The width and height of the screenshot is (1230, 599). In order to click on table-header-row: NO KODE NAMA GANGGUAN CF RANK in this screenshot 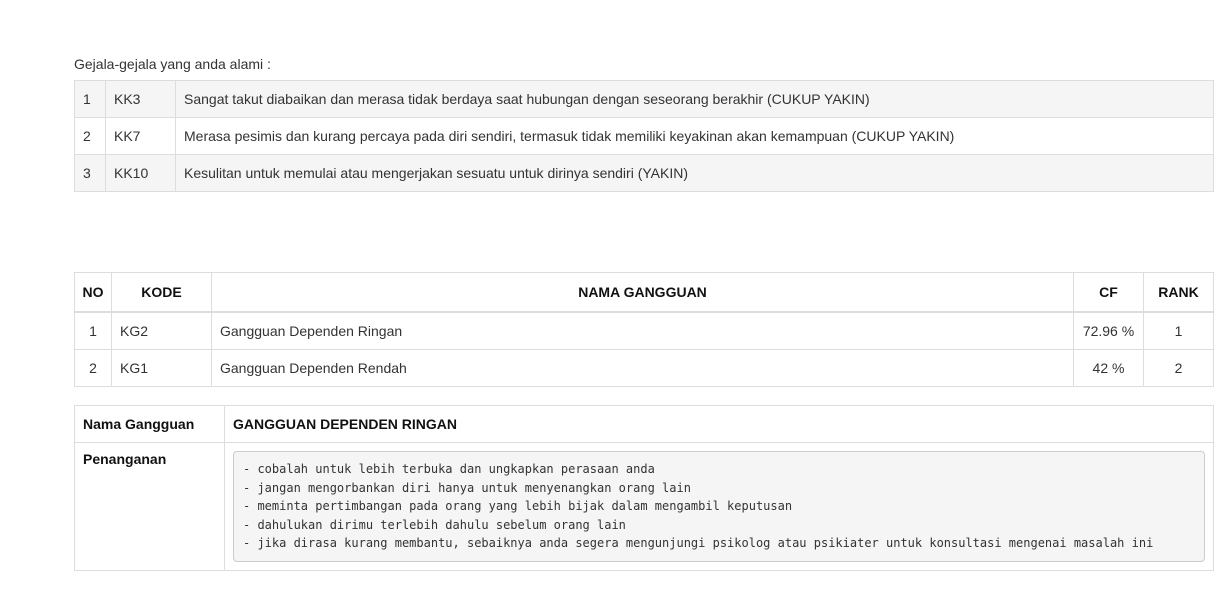, I will do `click(644, 292)`.